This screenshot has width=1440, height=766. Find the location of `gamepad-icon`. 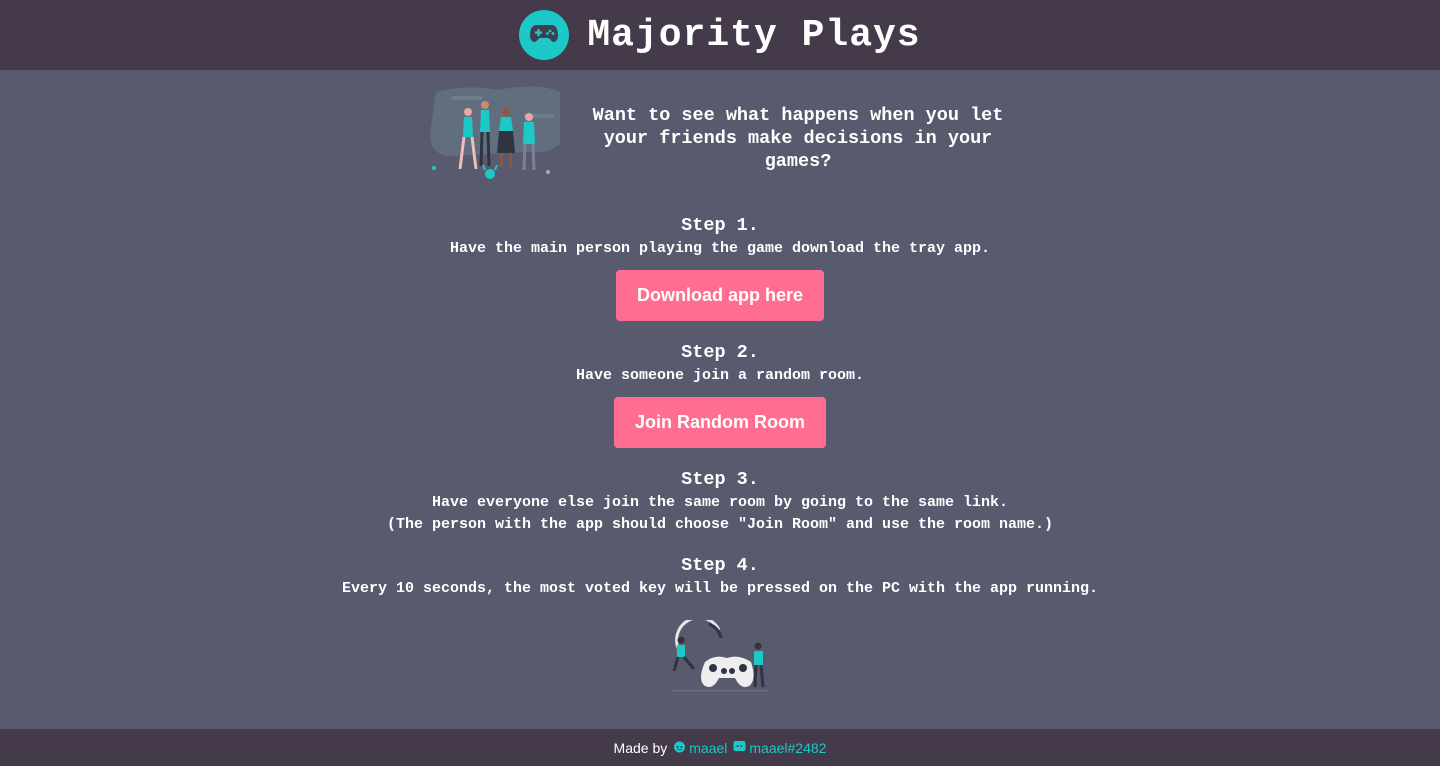

gamepad-icon is located at coordinates (544, 35).